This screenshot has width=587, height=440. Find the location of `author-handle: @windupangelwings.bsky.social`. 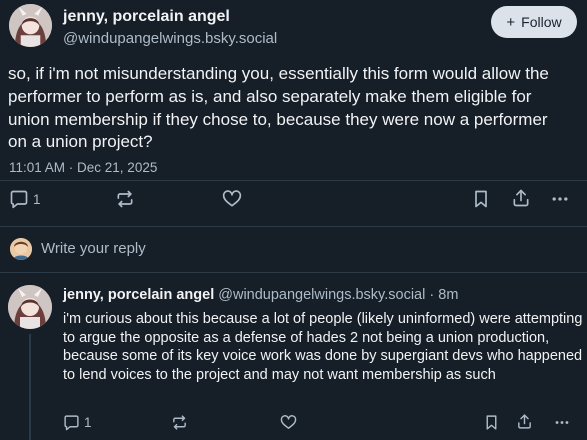

author-handle: @windupangelwings.bsky.social is located at coordinates (170, 38).